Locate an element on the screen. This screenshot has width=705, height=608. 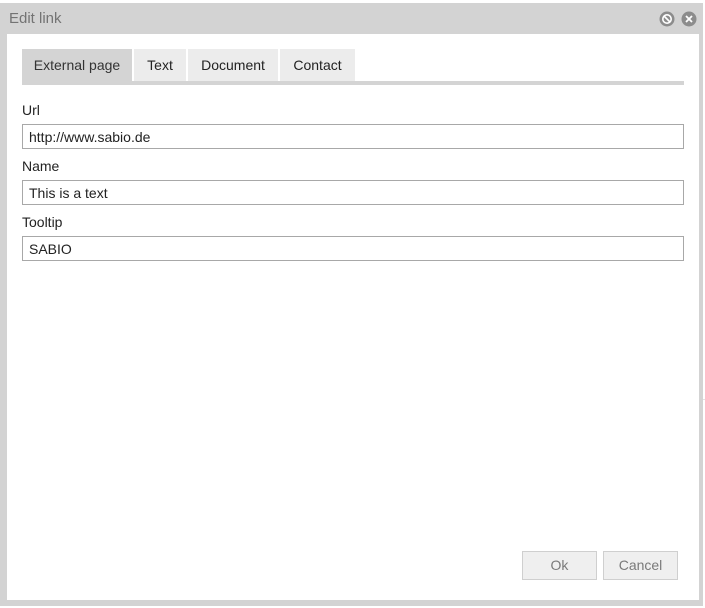
cancel-button: Cancel is located at coordinates (640, 565).